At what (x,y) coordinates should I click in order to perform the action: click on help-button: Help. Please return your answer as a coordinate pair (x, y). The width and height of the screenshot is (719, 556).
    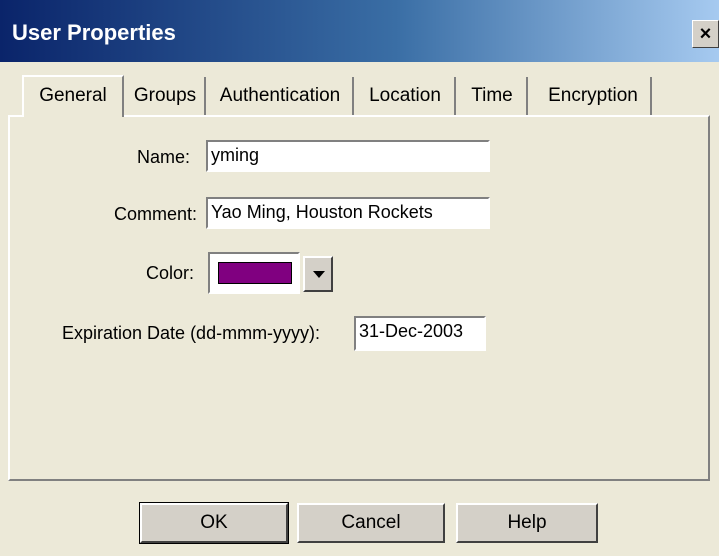
    Looking at the image, I should click on (527, 523).